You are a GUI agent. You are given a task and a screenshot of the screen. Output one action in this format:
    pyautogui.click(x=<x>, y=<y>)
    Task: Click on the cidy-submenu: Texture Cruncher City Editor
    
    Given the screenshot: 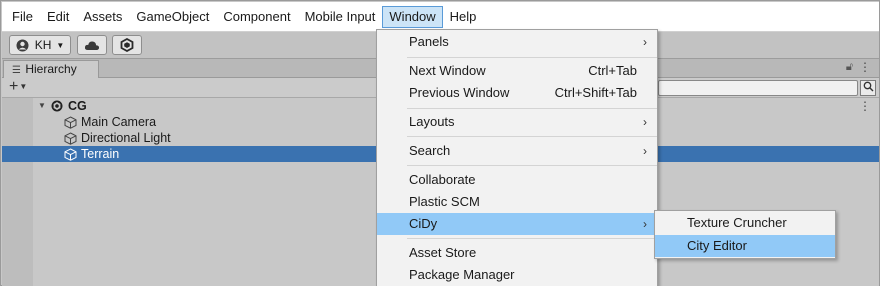 What is the action you would take?
    pyautogui.click(x=745, y=234)
    